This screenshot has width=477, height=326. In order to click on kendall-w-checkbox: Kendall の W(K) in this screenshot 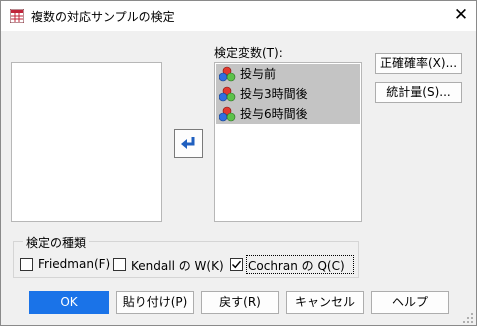, I will do `click(171, 265)`.